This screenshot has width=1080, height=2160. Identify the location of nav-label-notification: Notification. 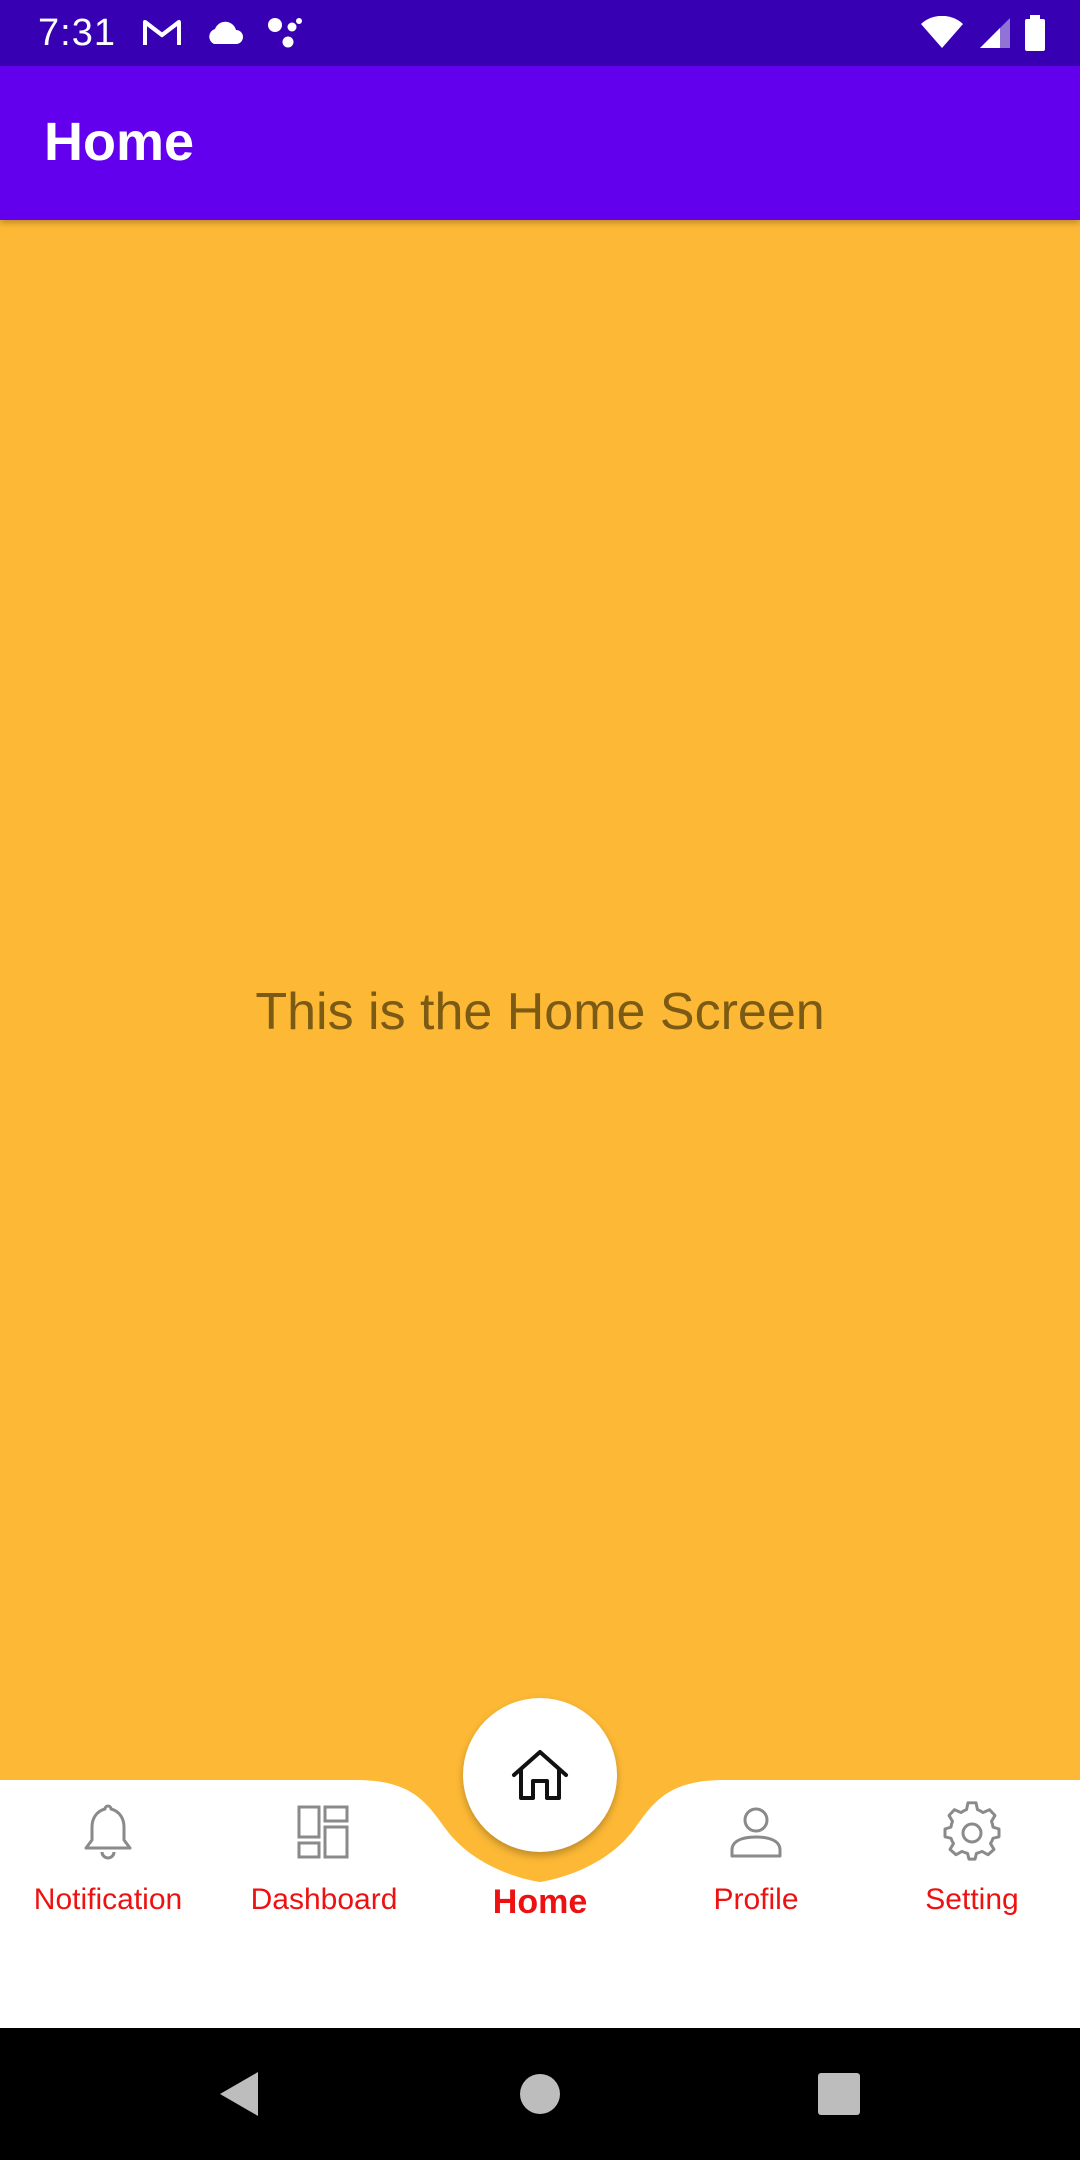
(108, 1899).